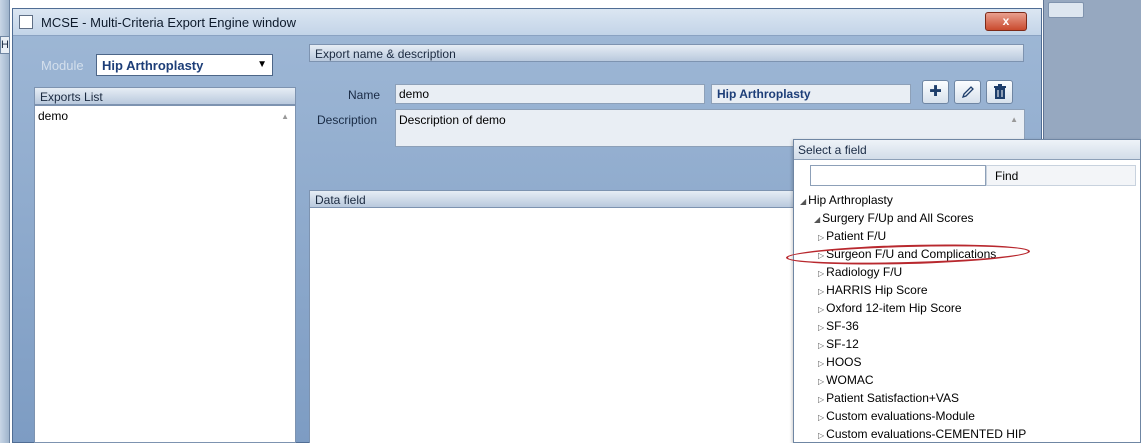  What do you see at coordinates (666, 53) in the screenshot?
I see `export-details-header: Export name & description` at bounding box center [666, 53].